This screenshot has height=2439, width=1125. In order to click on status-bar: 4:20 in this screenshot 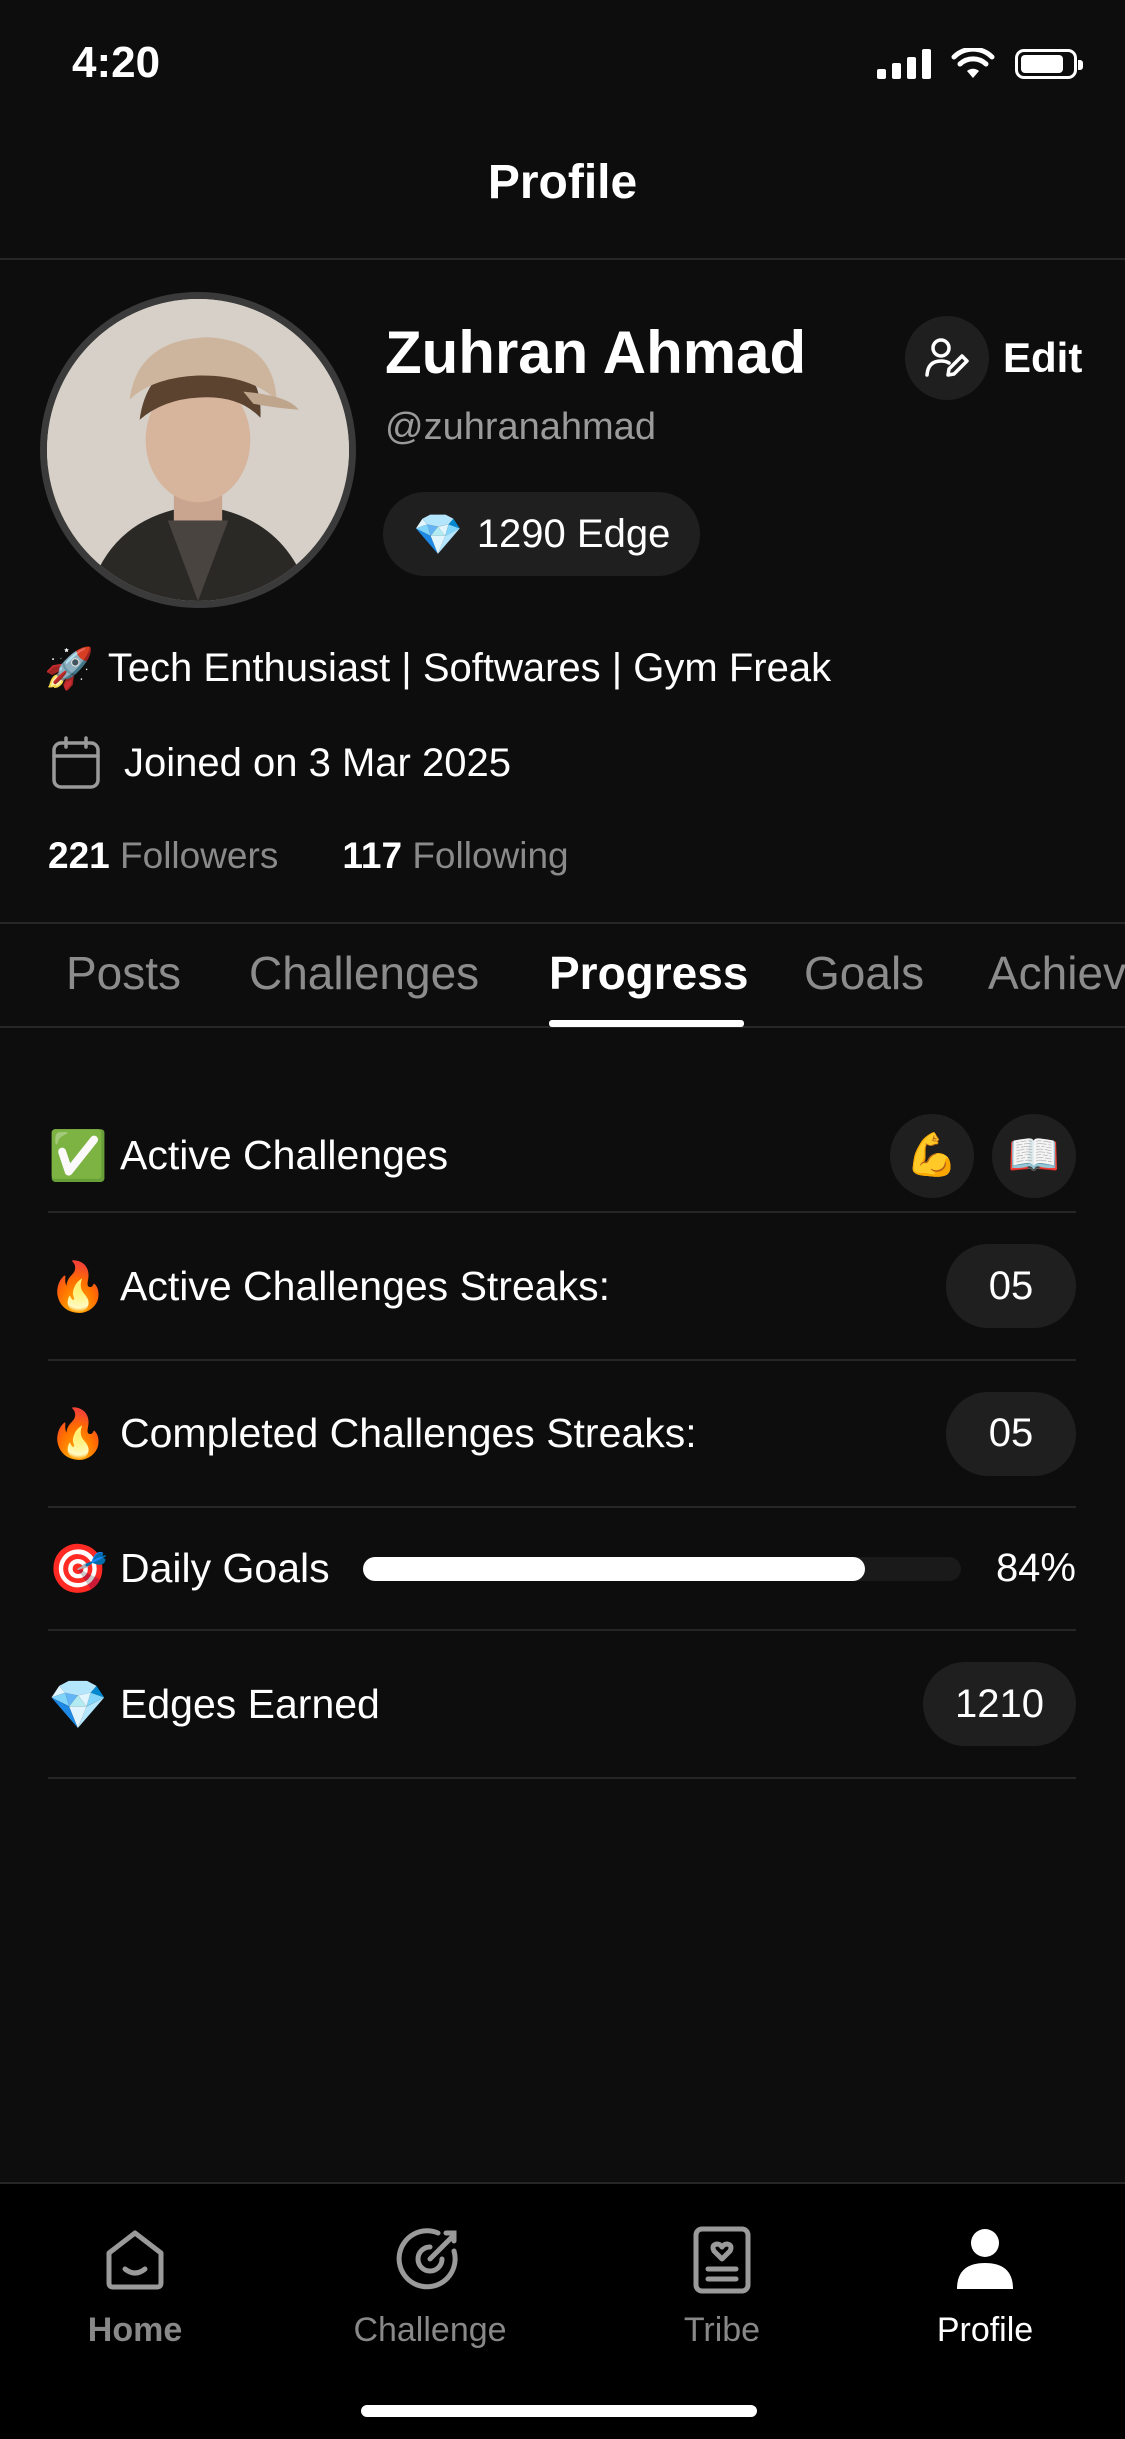, I will do `click(562, 65)`.